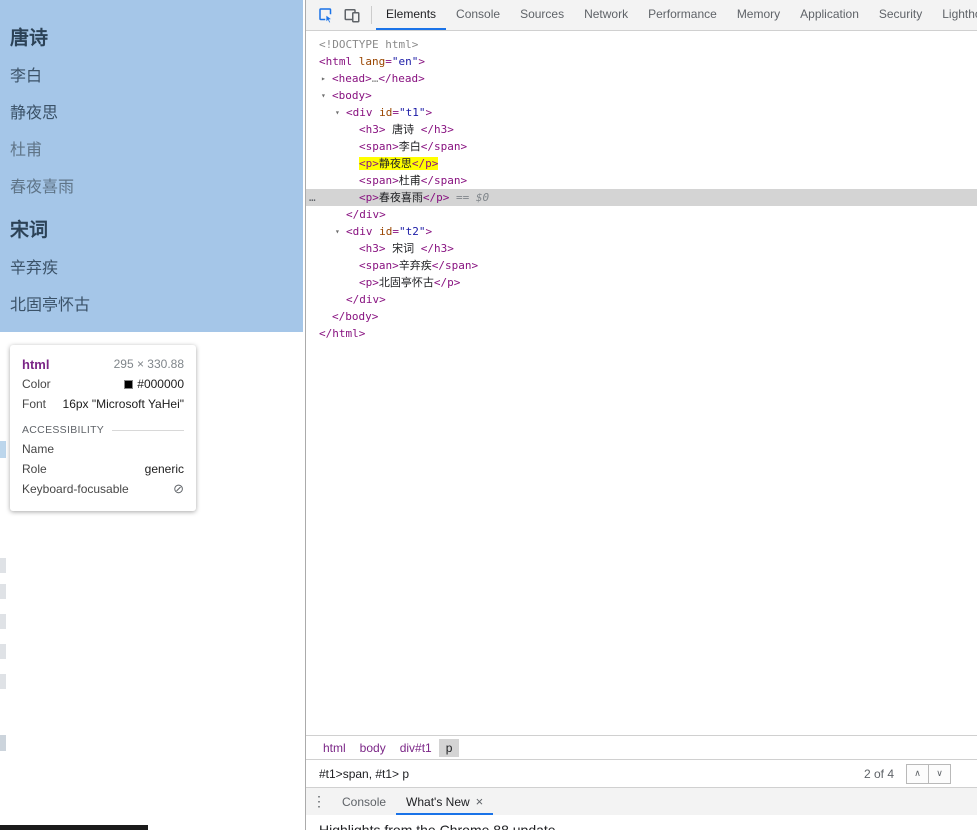  I want to click on whats-new-heading: Highlights from the Chrome 88 update, so click(437, 826).